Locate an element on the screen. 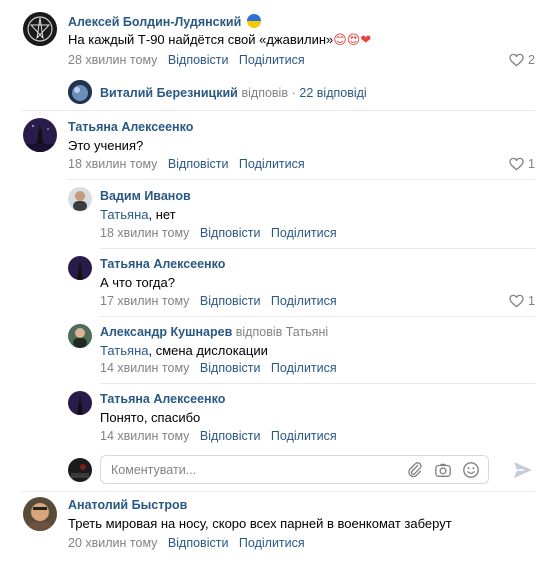 The height and width of the screenshot is (564, 557). comment-author: Алексей Болдин-Лудянский is located at coordinates (164, 21).